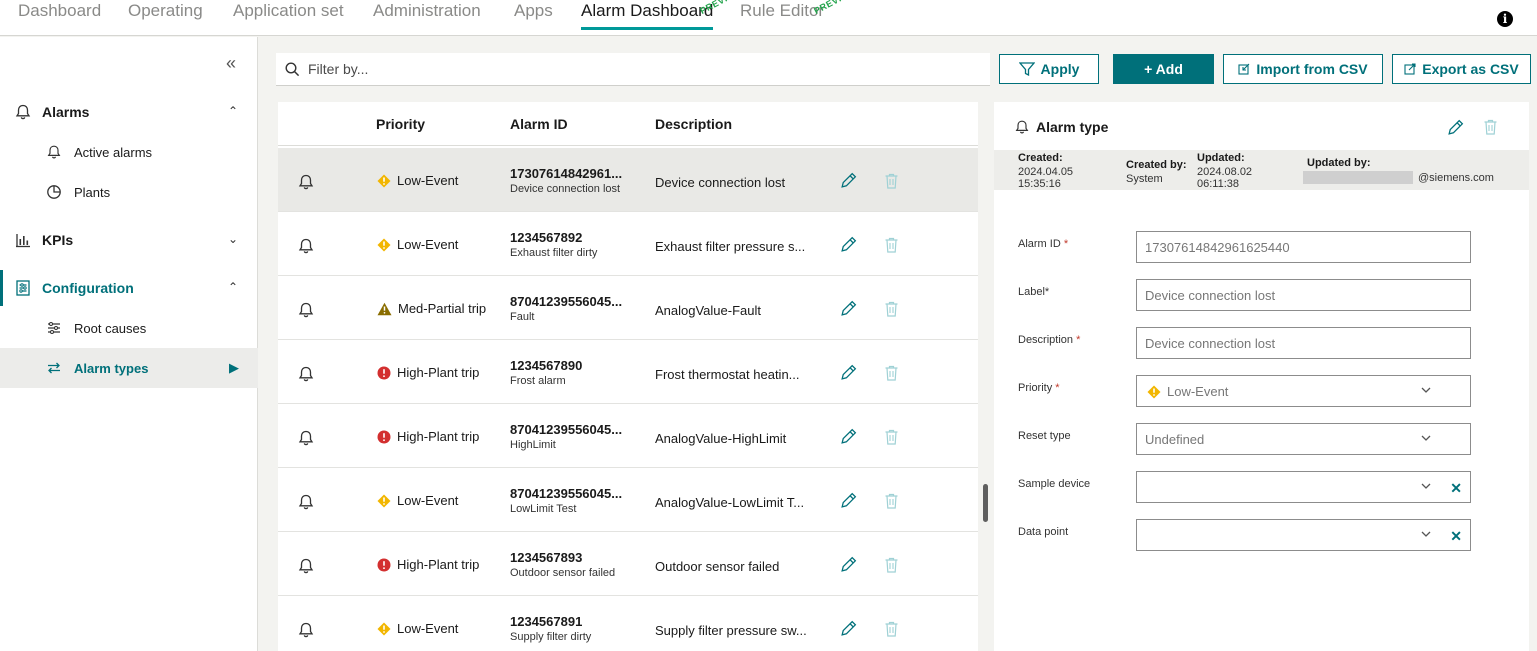  Describe the element at coordinates (693, 124) in the screenshot. I see `column-description: Description` at that location.